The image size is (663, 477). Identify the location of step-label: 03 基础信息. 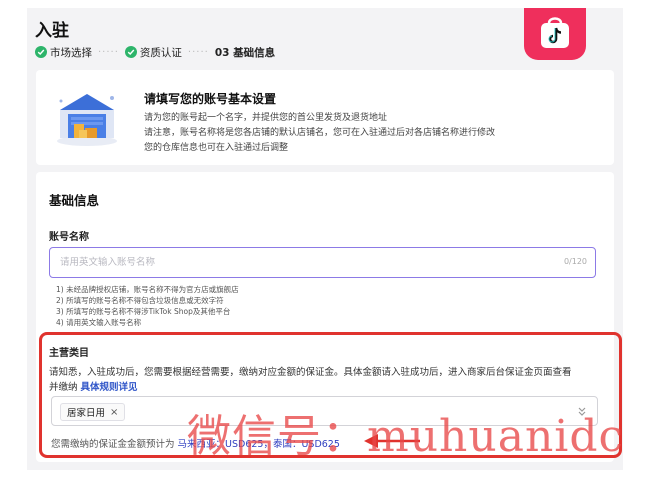
(245, 52).